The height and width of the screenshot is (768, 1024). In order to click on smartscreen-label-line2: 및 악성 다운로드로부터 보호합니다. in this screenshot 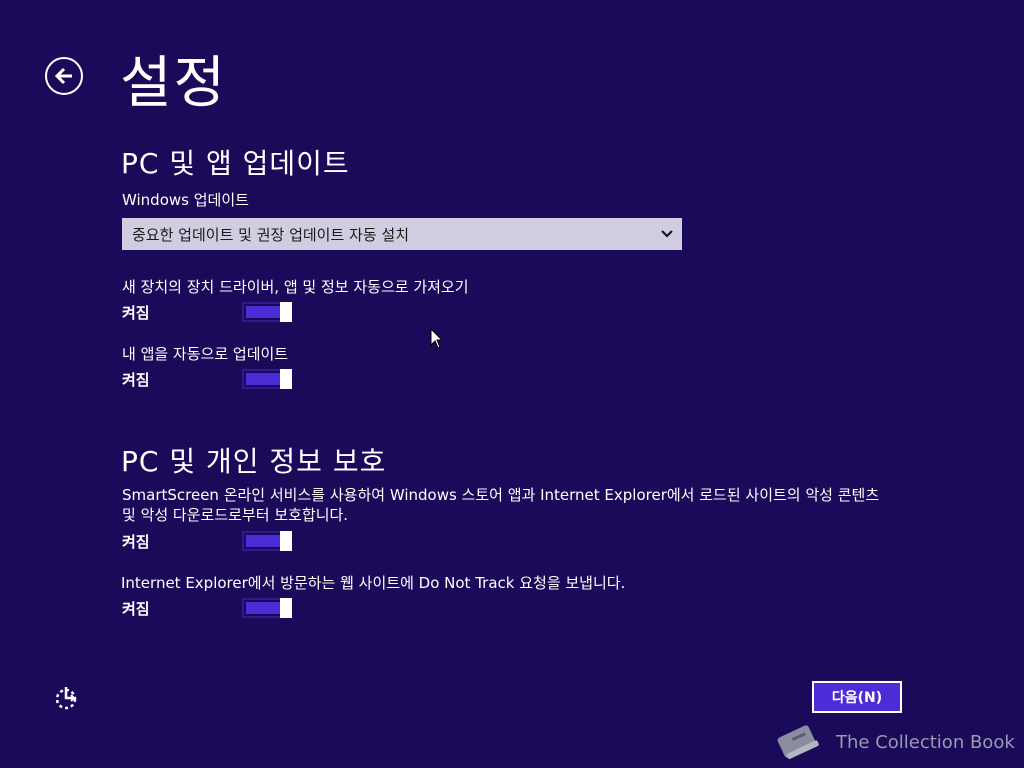, I will do `click(235, 515)`.